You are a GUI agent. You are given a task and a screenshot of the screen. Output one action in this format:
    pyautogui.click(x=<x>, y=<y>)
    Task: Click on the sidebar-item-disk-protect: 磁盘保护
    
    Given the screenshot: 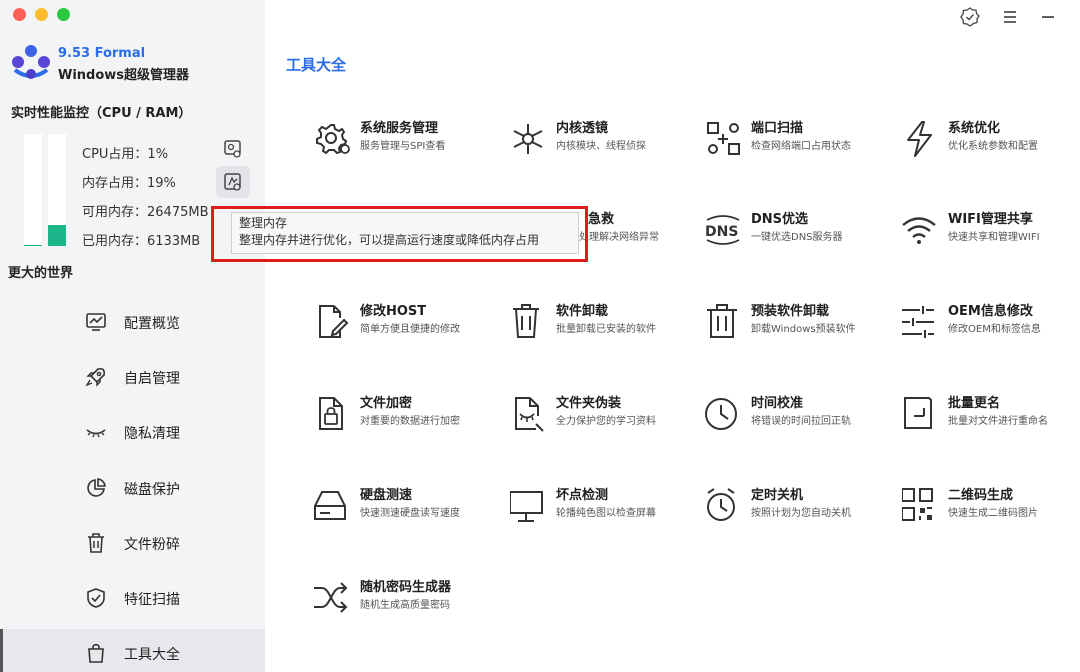 What is the action you would take?
    pyautogui.click(x=132, y=489)
    